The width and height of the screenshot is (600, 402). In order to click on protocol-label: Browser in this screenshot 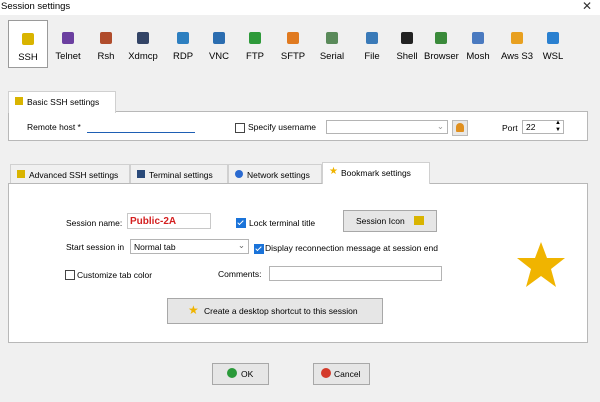, I will do `click(441, 56)`.